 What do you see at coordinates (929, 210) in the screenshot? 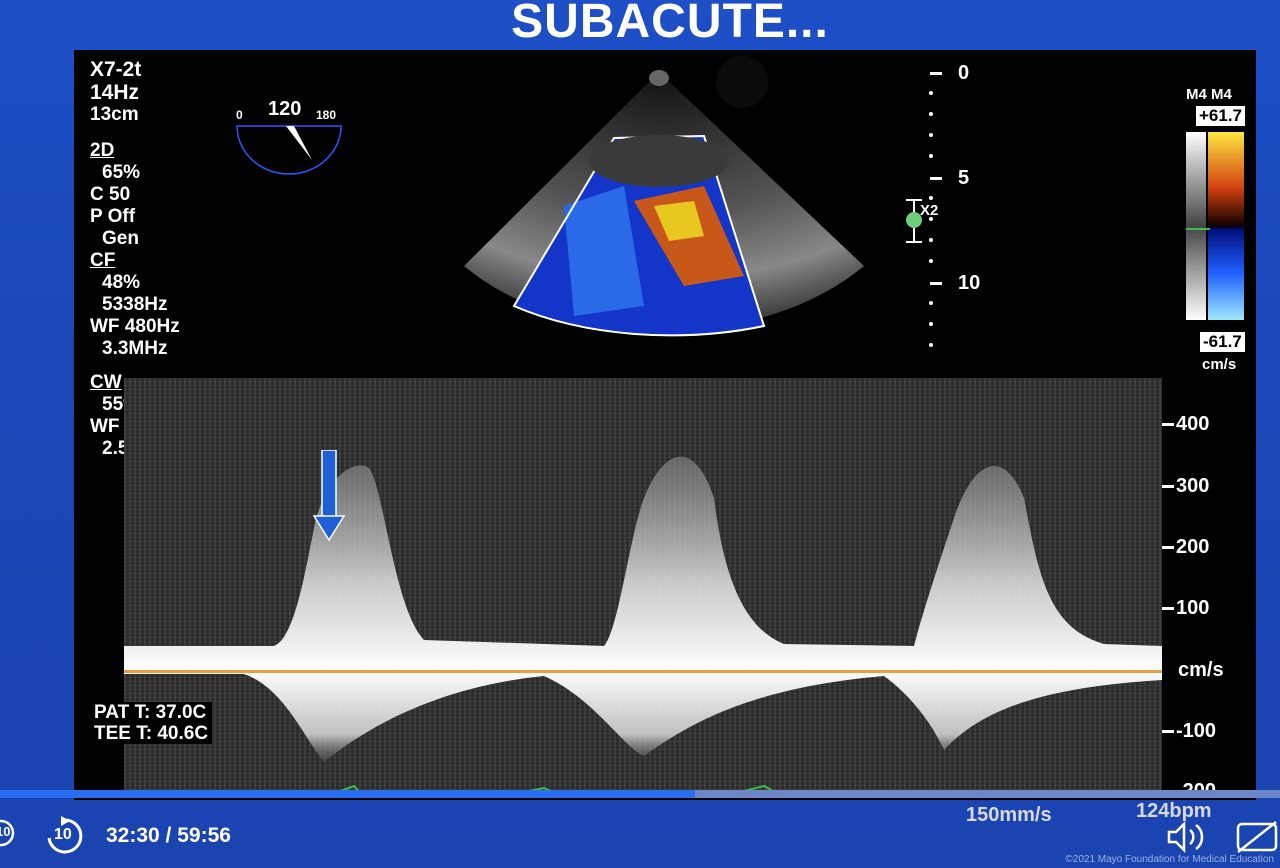
I see `focus-zoom-label: X2` at bounding box center [929, 210].